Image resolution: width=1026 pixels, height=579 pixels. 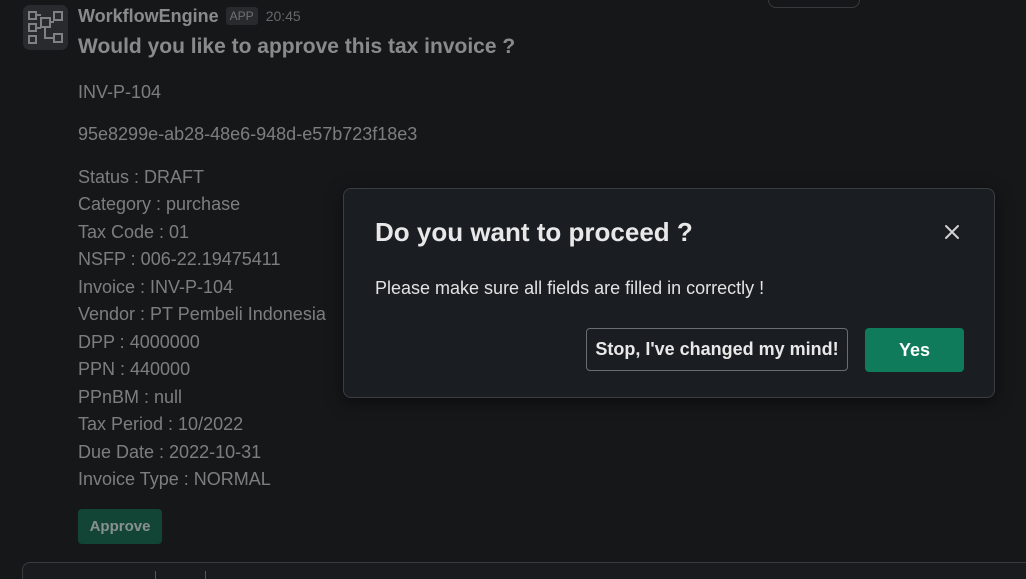 I want to click on close-icon, so click(x=952, y=232).